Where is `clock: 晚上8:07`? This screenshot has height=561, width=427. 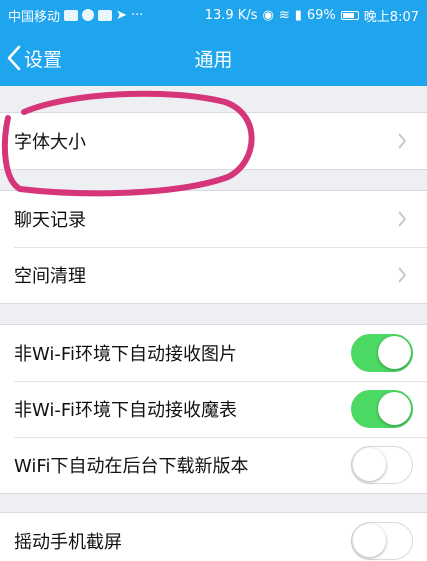
clock: 晚上8:07 is located at coordinates (391, 17).